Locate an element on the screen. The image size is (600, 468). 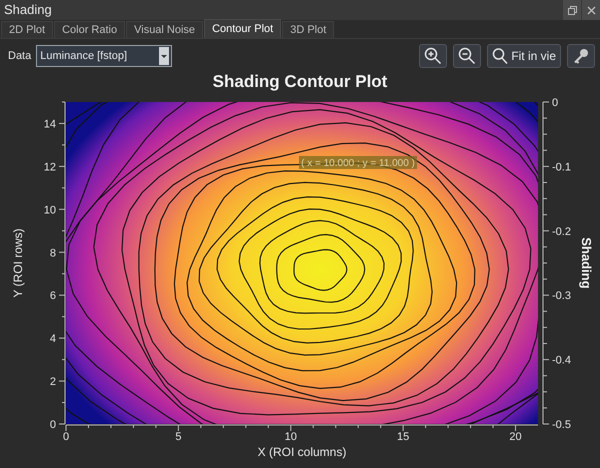
search-icon is located at coordinates (500, 56).